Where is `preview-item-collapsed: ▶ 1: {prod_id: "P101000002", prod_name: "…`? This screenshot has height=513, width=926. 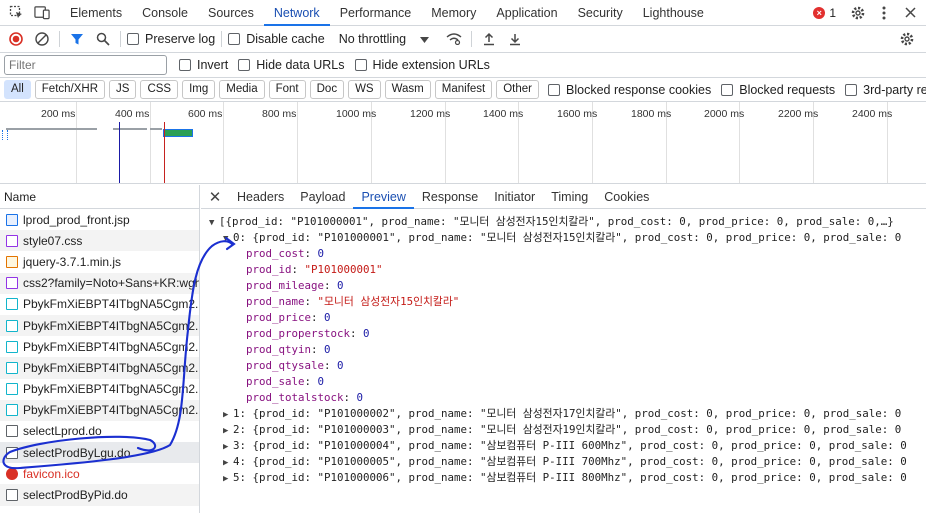 preview-item-collapsed: ▶ 1: {prod_id: "P101000002", prod_name: "… is located at coordinates (563, 414).